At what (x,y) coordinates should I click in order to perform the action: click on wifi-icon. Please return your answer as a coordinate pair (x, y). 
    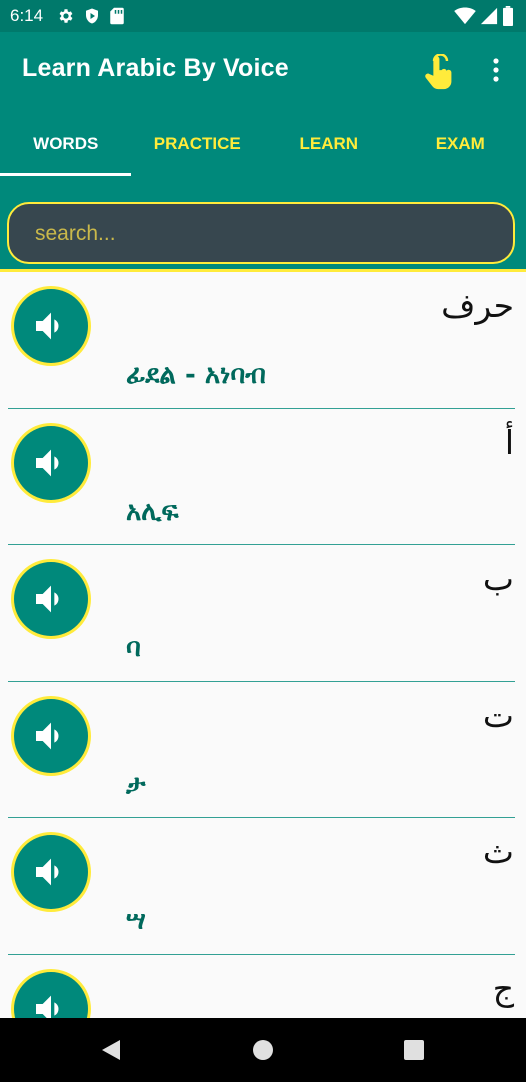
    Looking at the image, I should click on (465, 16).